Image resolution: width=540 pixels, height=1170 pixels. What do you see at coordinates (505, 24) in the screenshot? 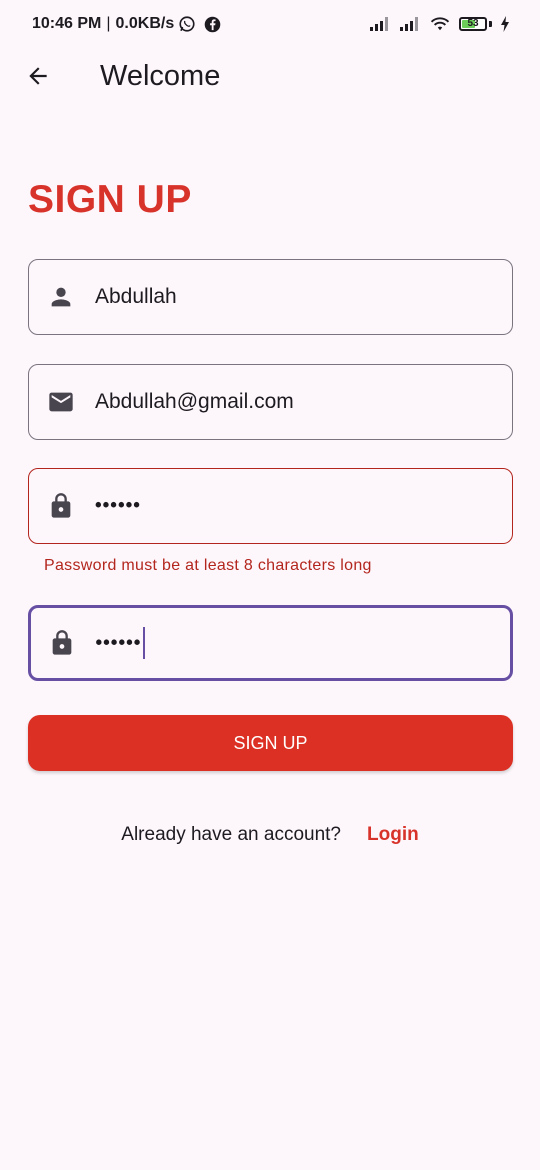
I see `charging-icon` at bounding box center [505, 24].